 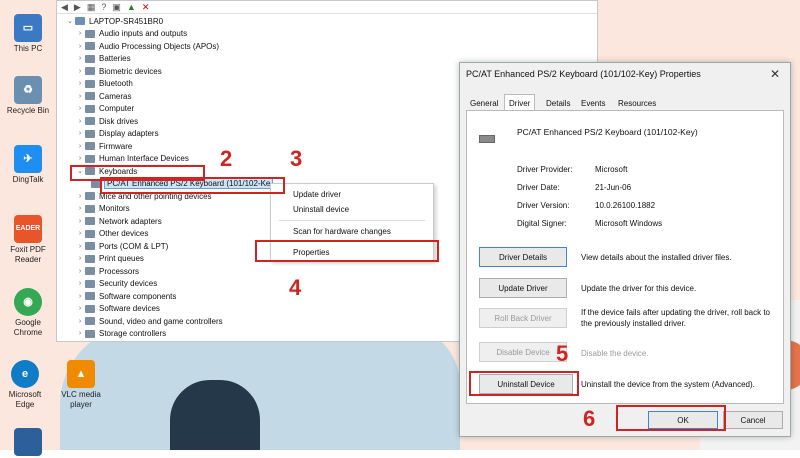 I want to click on tree-item-label: Software devices, so click(x=129, y=309).